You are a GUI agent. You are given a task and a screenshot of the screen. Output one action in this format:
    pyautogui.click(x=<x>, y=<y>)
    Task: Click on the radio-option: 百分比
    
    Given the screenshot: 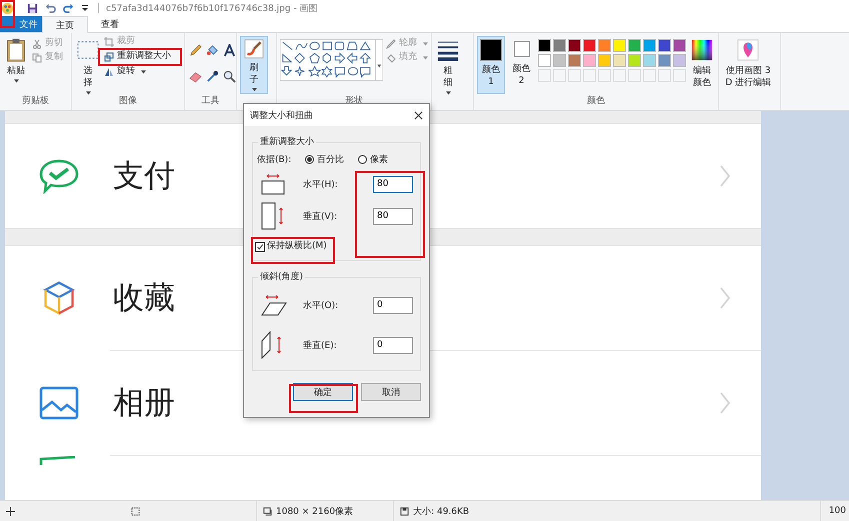 What is the action you would take?
    pyautogui.click(x=324, y=159)
    